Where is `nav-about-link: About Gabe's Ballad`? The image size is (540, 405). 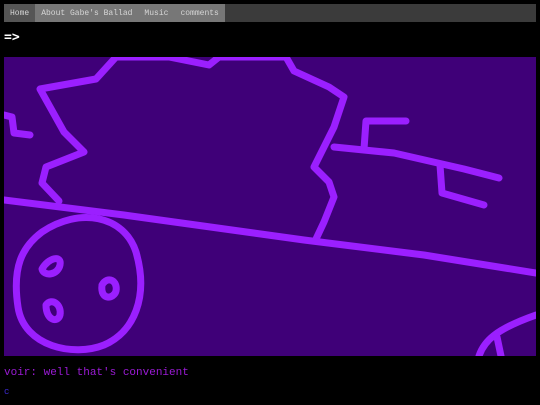
nav-about-link: About Gabe's Ballad is located at coordinates (87, 13).